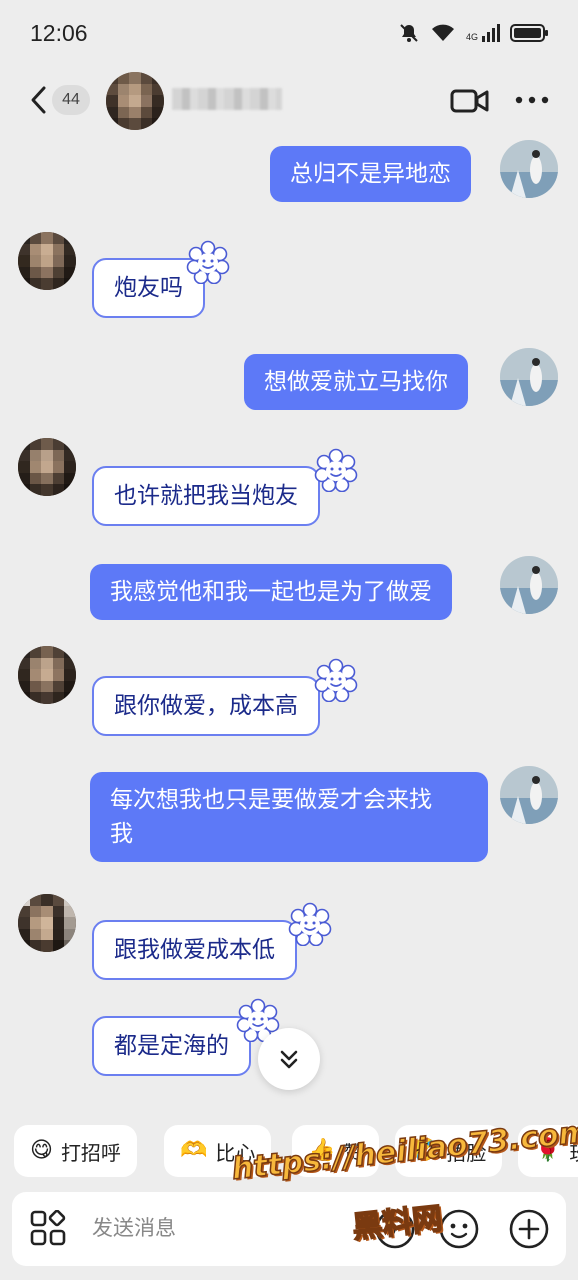  I want to click on quick-reply-emoji: 🤣, so click(425, 1150).